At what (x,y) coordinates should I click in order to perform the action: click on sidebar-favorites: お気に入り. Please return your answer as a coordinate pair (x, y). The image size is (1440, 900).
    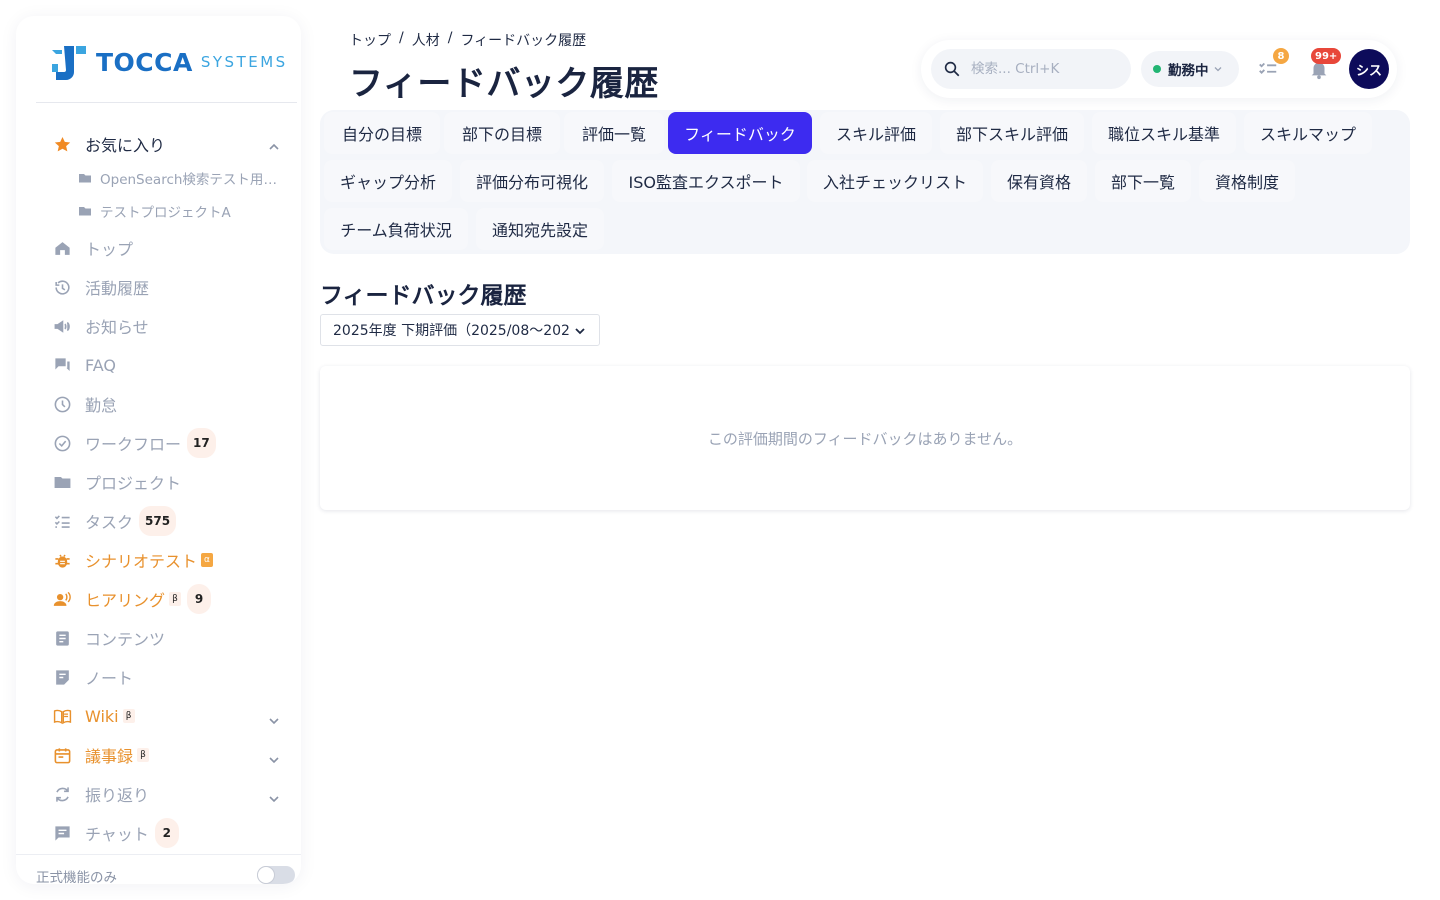
    Looking at the image, I should click on (108, 144).